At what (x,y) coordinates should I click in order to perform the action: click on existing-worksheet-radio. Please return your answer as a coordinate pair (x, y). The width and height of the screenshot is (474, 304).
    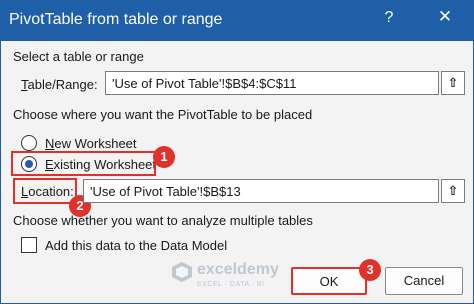
    Looking at the image, I should click on (29, 164).